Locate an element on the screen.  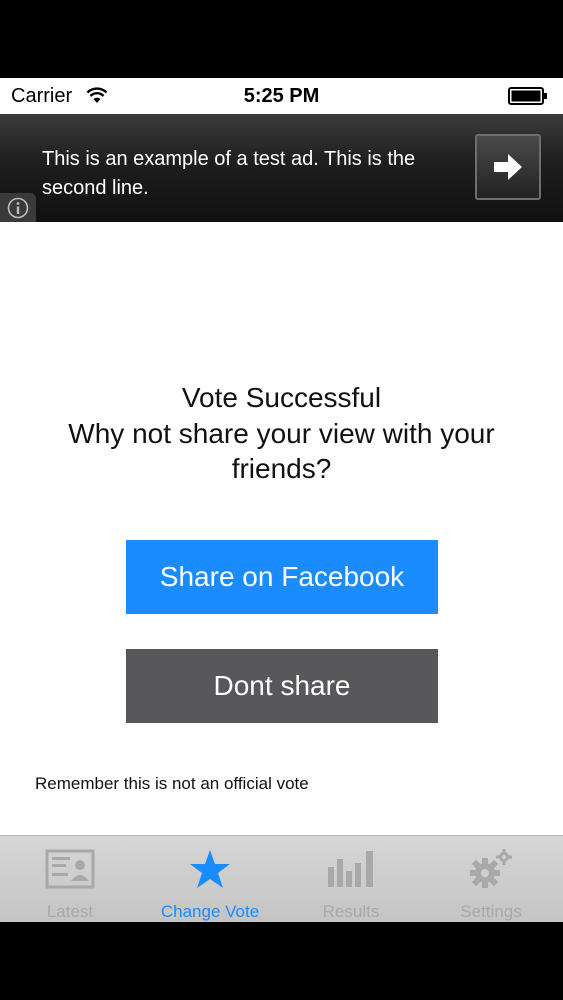
tab-latest: Latest is located at coordinates (70, 879).